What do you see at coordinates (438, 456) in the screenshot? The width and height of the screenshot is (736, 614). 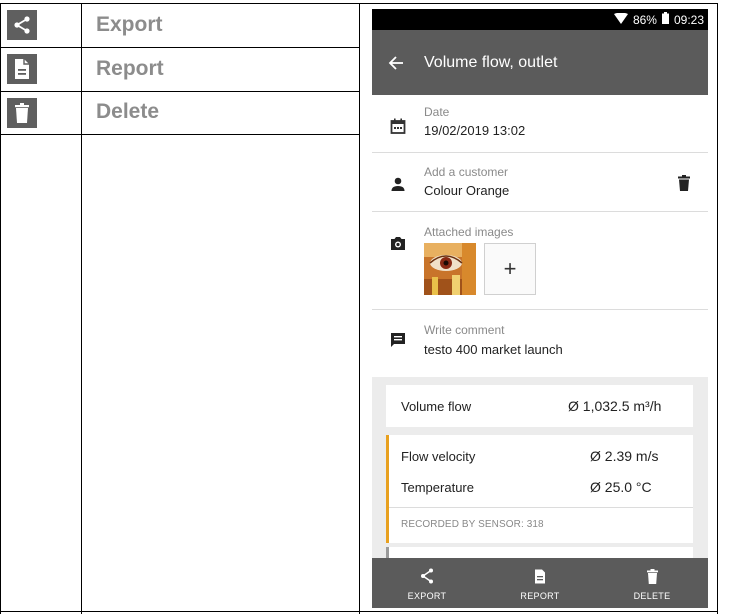 I see `flow-velocity-name: Flow velocity` at bounding box center [438, 456].